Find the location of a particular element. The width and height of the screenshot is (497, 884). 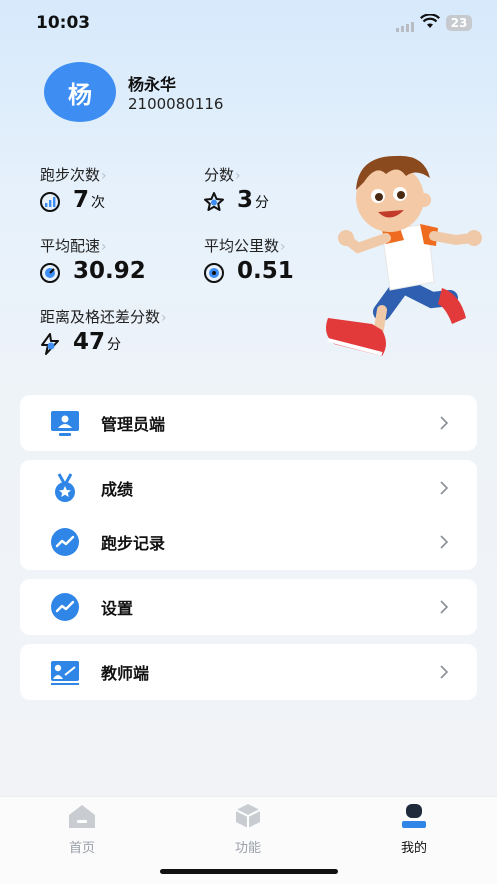

home-icon is located at coordinates (82, 816).